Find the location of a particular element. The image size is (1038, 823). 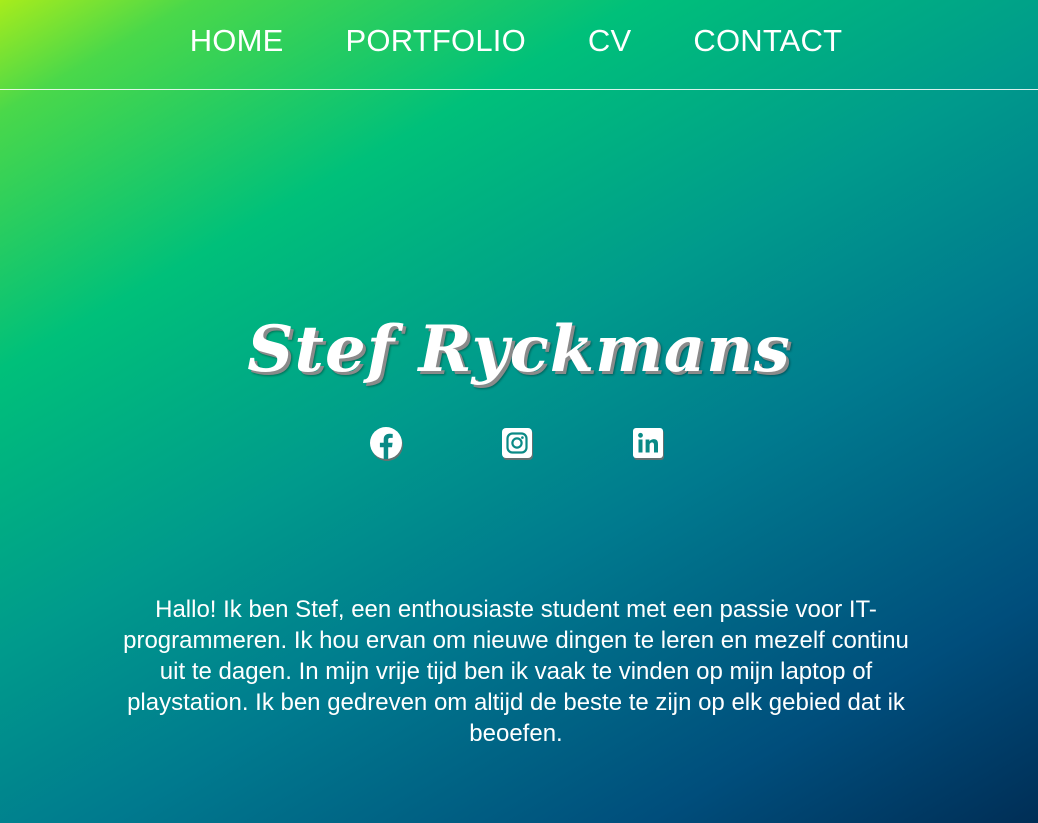

nav-item-cv: CV is located at coordinates (609, 41).